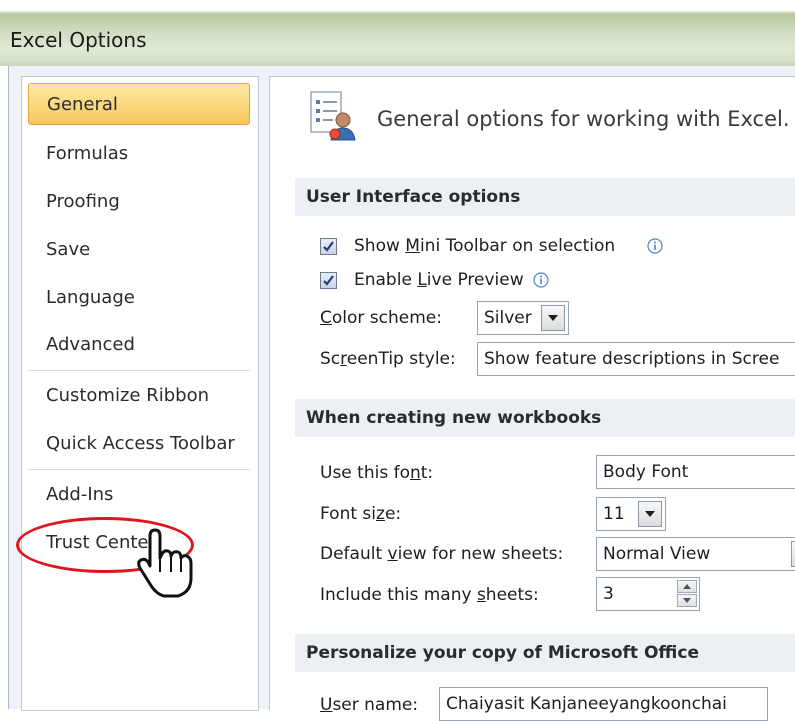  What do you see at coordinates (139, 202) in the screenshot?
I see `nav-item-proofing: Proofing` at bounding box center [139, 202].